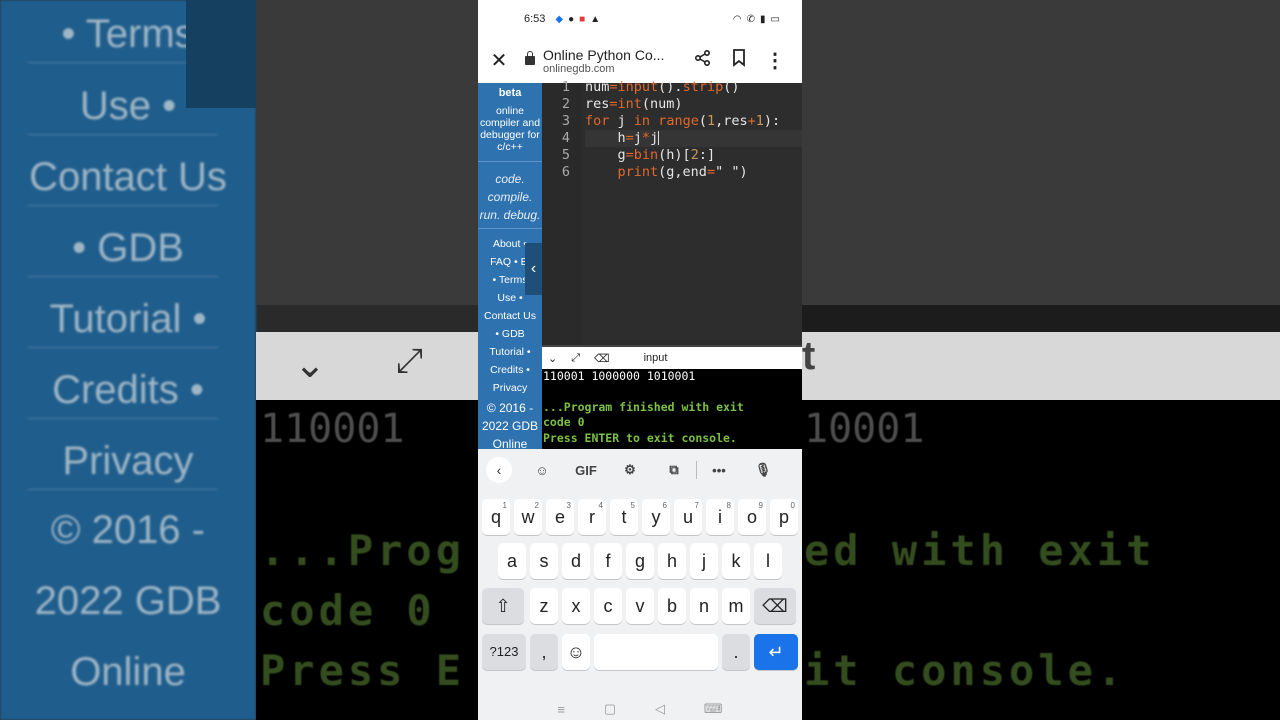 The width and height of the screenshot is (1280, 720). What do you see at coordinates (565, 138) in the screenshot?
I see `line-number: 4` at bounding box center [565, 138].